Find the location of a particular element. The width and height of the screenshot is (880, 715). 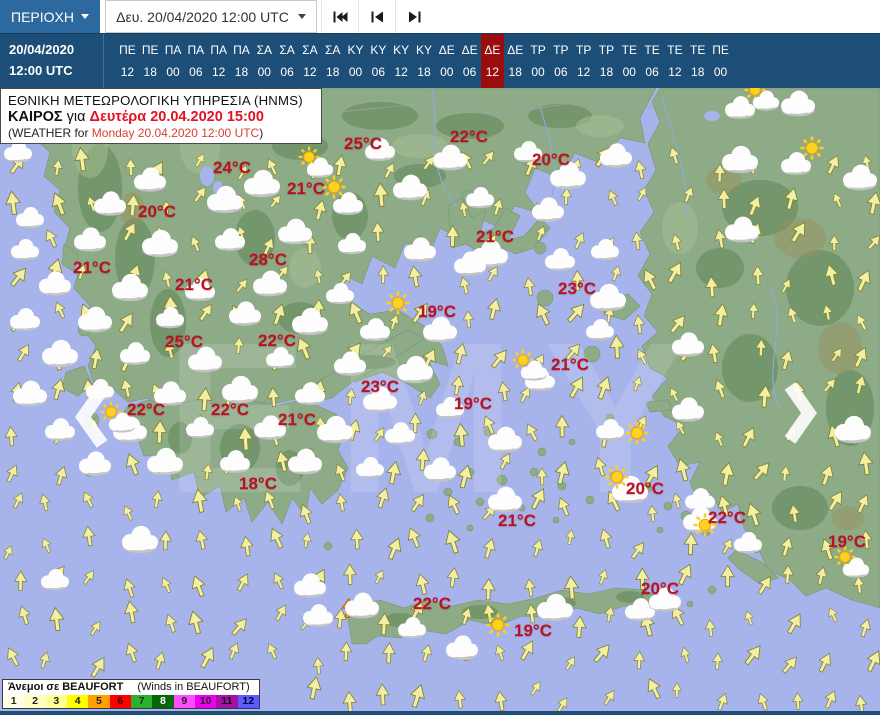

timeline-step-ΤΕ-00: ΤΕ 00 is located at coordinates (629, 61).